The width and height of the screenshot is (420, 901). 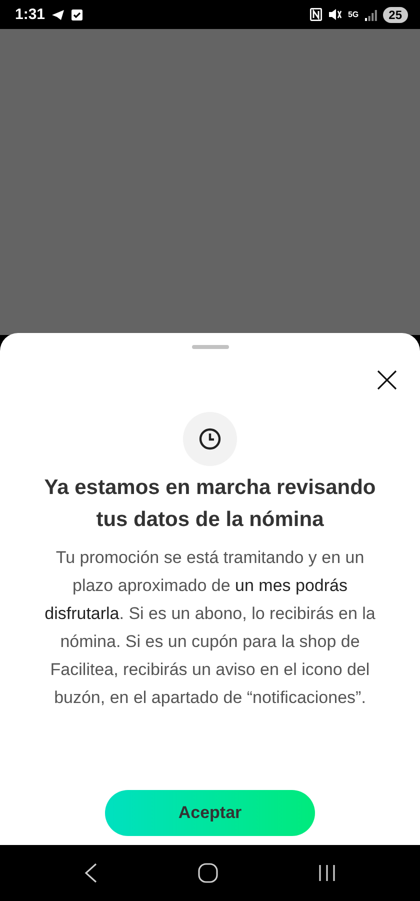 What do you see at coordinates (210, 347) in the screenshot?
I see `drag-handle` at bounding box center [210, 347].